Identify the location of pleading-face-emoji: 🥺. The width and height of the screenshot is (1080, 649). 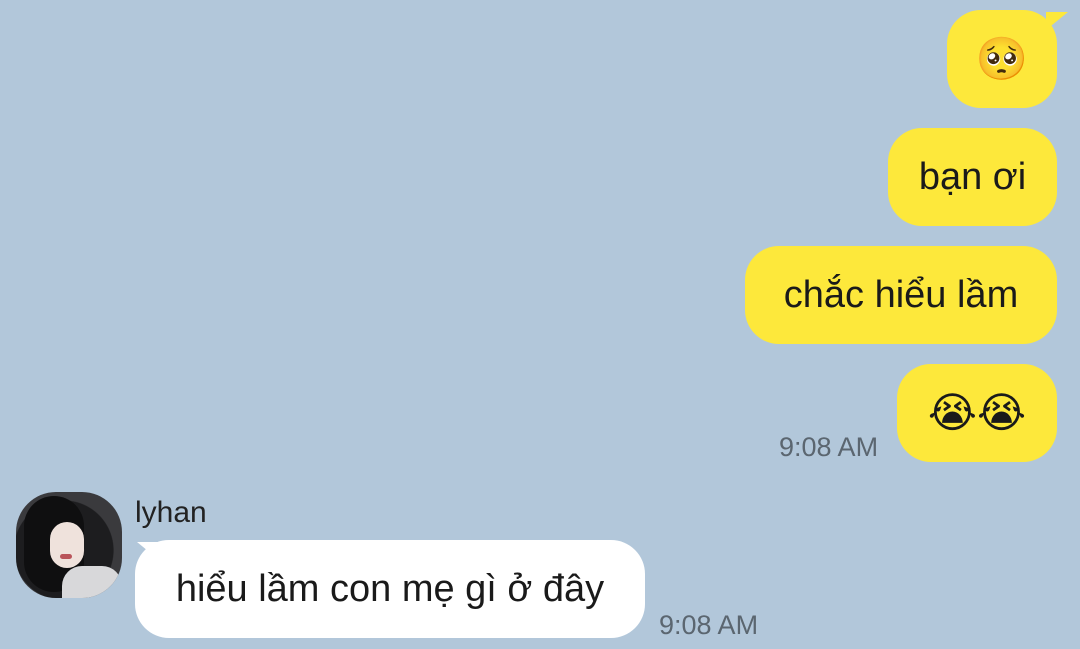
(1002, 58).